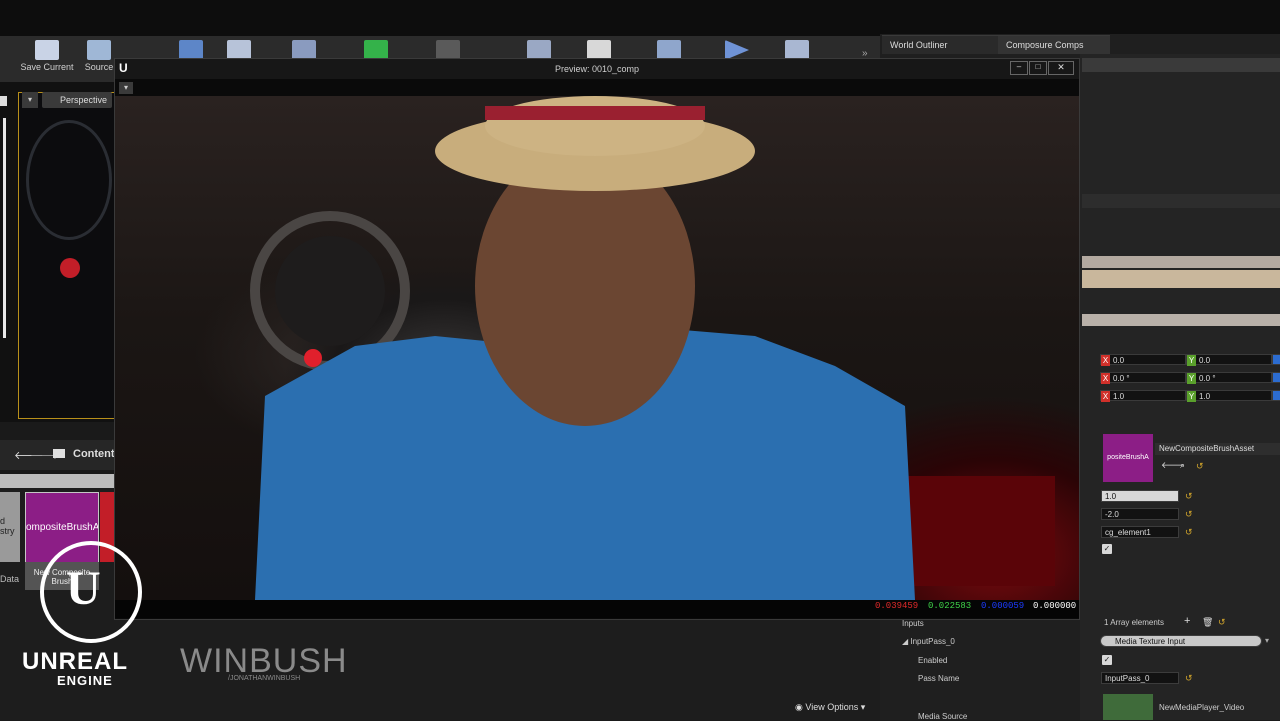 This screenshot has height=721, width=1280. Describe the element at coordinates (376, 50) in the screenshot. I see `modes-icon` at that location.